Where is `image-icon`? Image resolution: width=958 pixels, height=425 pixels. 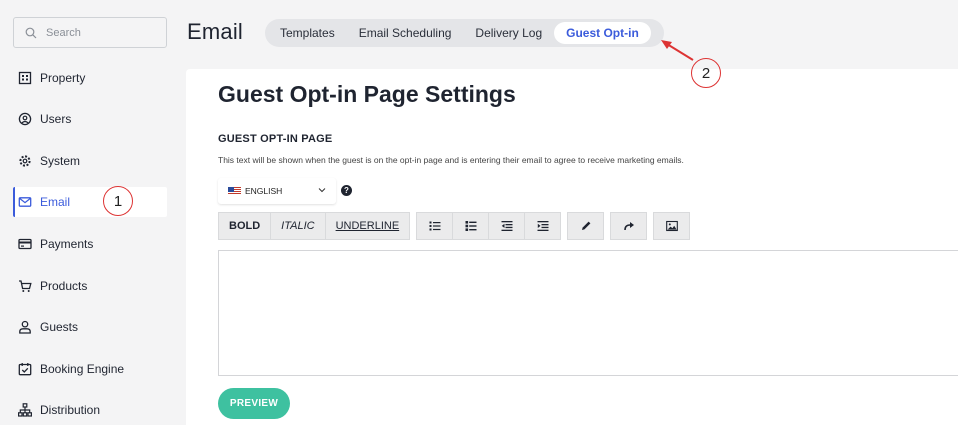
image-icon is located at coordinates (671, 226).